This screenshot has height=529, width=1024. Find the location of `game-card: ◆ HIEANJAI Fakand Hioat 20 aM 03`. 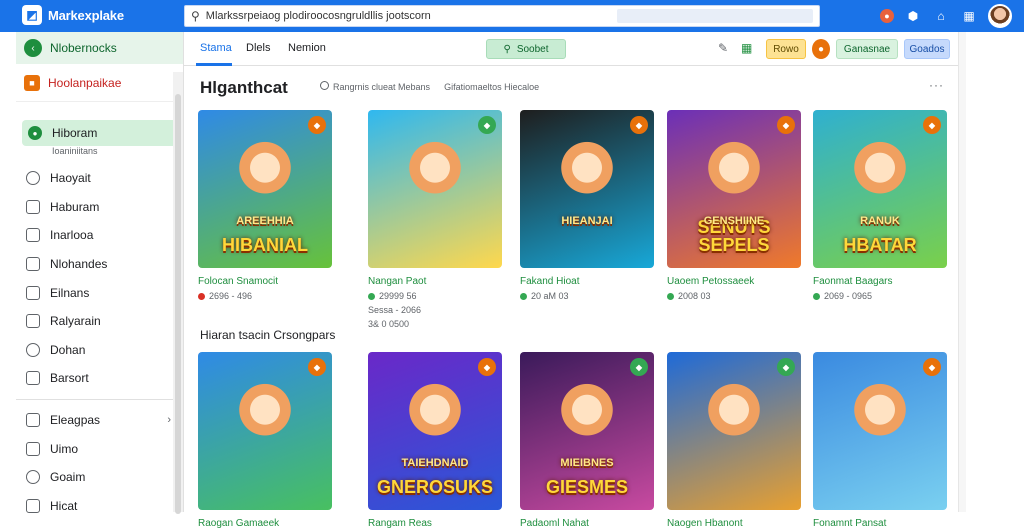

game-card: ◆ HIEANJAI Fakand Hioat 20 aM 03 is located at coordinates (587, 205).